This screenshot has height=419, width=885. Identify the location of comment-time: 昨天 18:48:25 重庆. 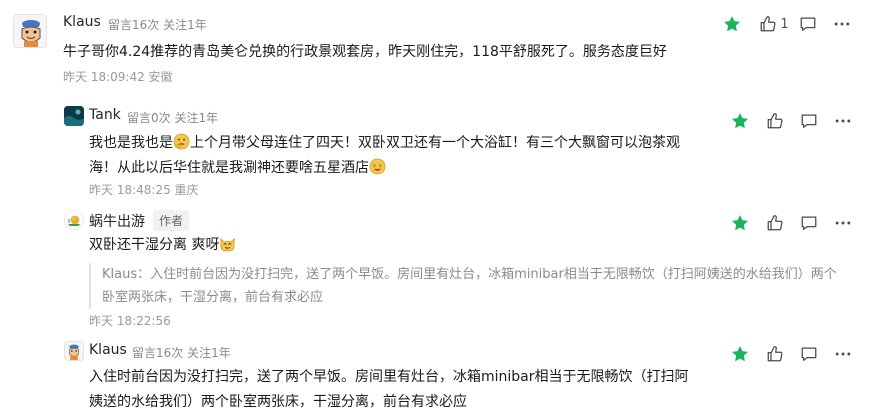
(144, 190).